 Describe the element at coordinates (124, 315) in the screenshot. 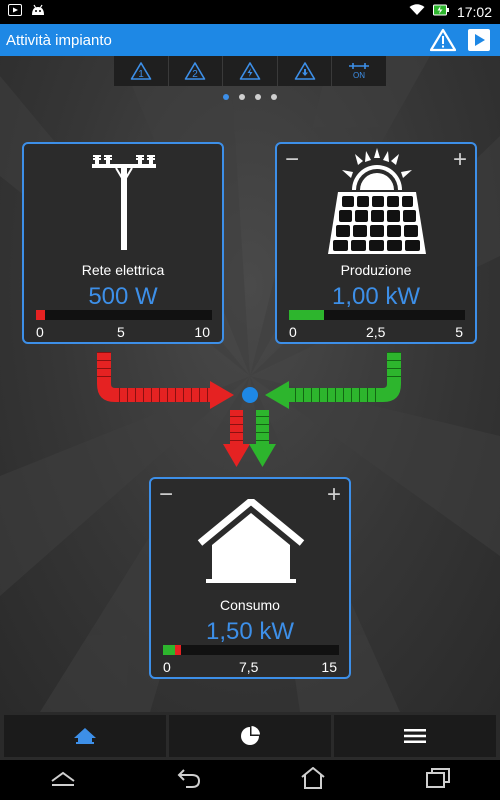

I see `grid-level-bar` at that location.